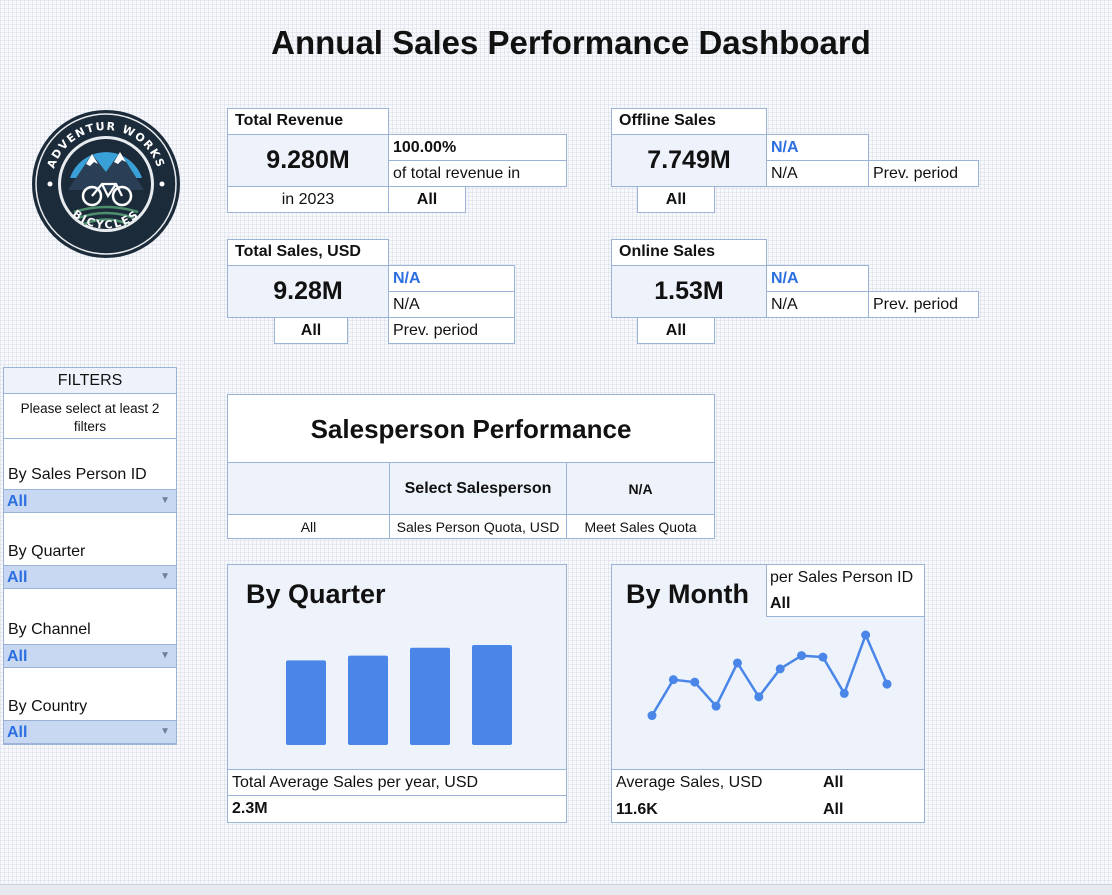  I want to click on bar-q4, so click(492, 695).